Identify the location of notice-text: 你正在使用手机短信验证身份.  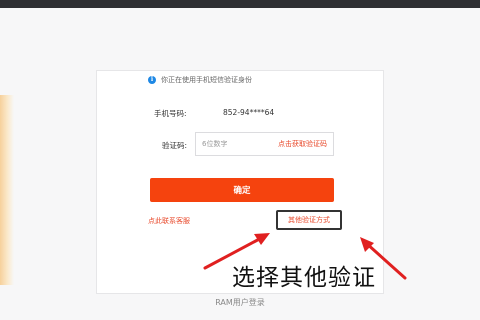
(206, 80).